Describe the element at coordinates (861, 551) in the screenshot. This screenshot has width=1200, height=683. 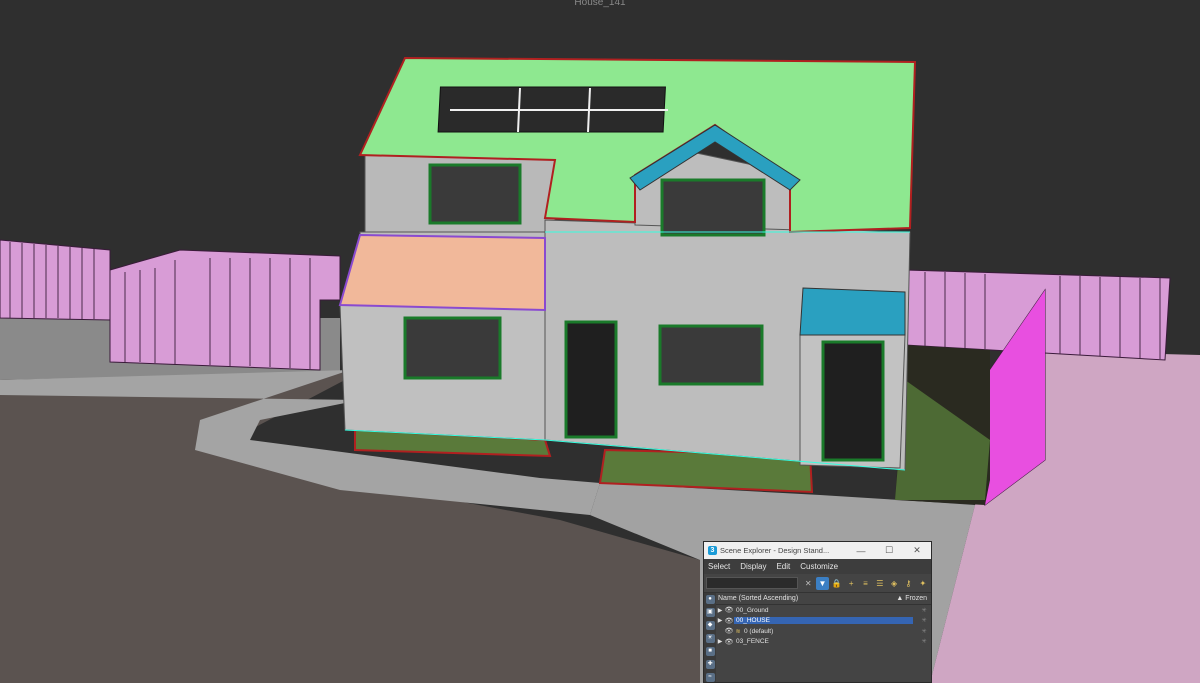
I see `minimize-button: —` at that location.